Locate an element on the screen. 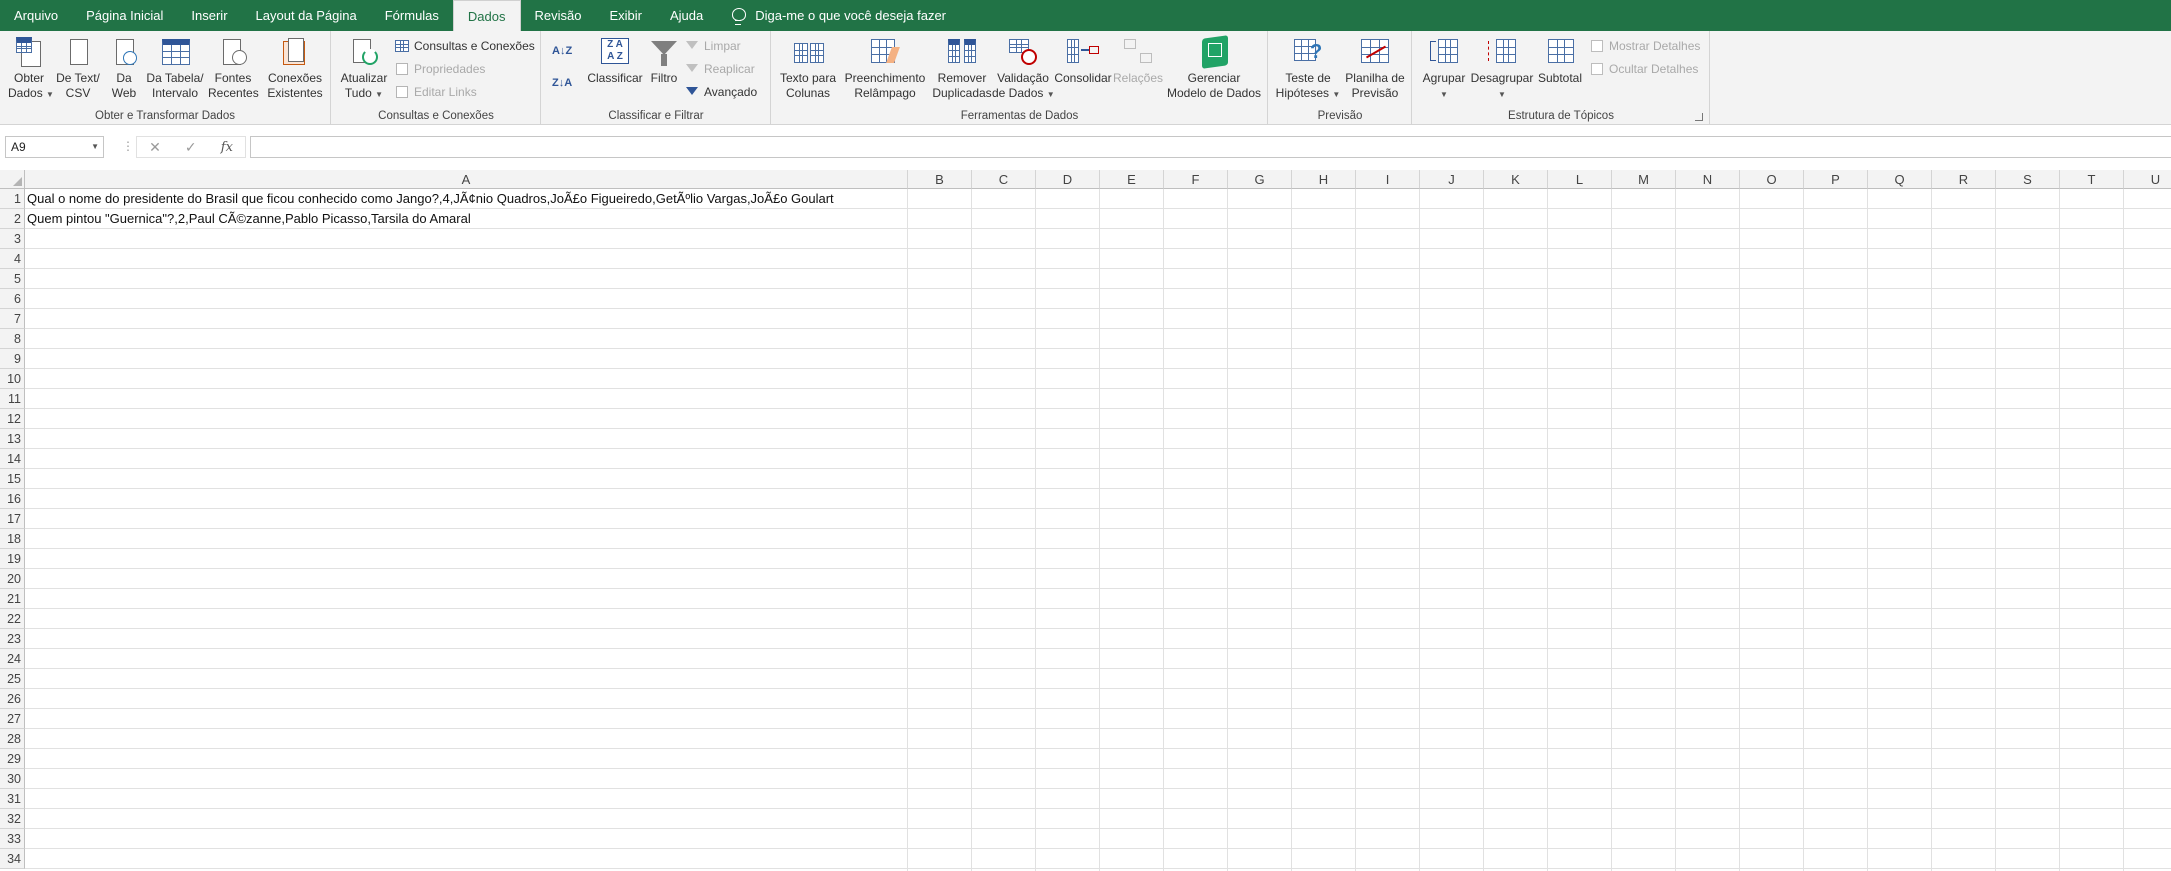 This screenshot has height=871, width=2171. row-header-9: 9 is located at coordinates (12, 359).